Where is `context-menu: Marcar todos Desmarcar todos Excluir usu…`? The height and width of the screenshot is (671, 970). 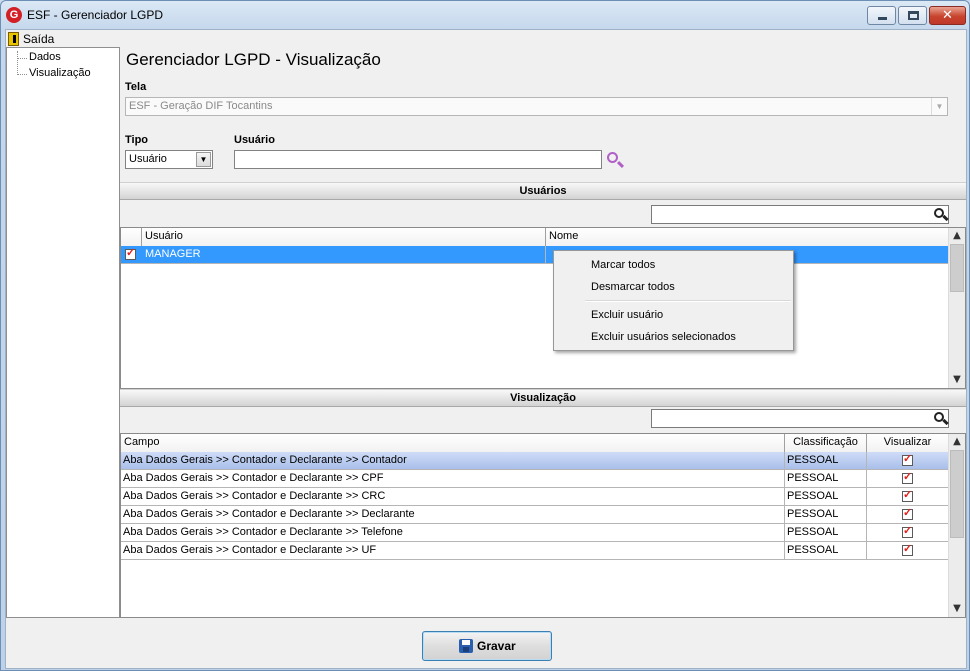
context-menu: Marcar todos Desmarcar todos Excluir usu… is located at coordinates (673, 300).